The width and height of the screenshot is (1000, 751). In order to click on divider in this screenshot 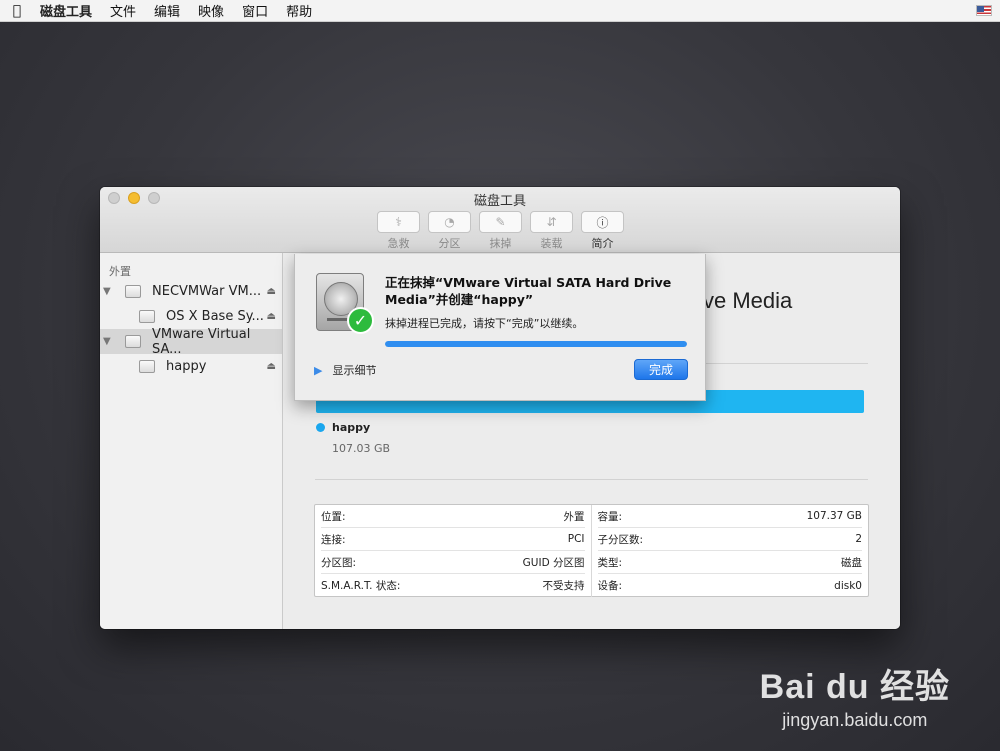, I will do `click(591, 479)`.